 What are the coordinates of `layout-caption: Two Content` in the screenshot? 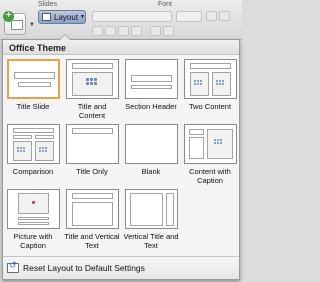 It's located at (210, 106).